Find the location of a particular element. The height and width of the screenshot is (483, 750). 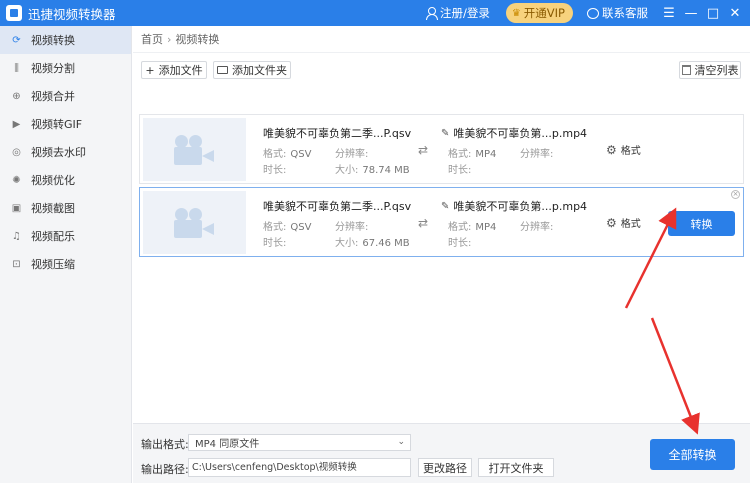

change-path-button: 更改路径 is located at coordinates (445, 467).